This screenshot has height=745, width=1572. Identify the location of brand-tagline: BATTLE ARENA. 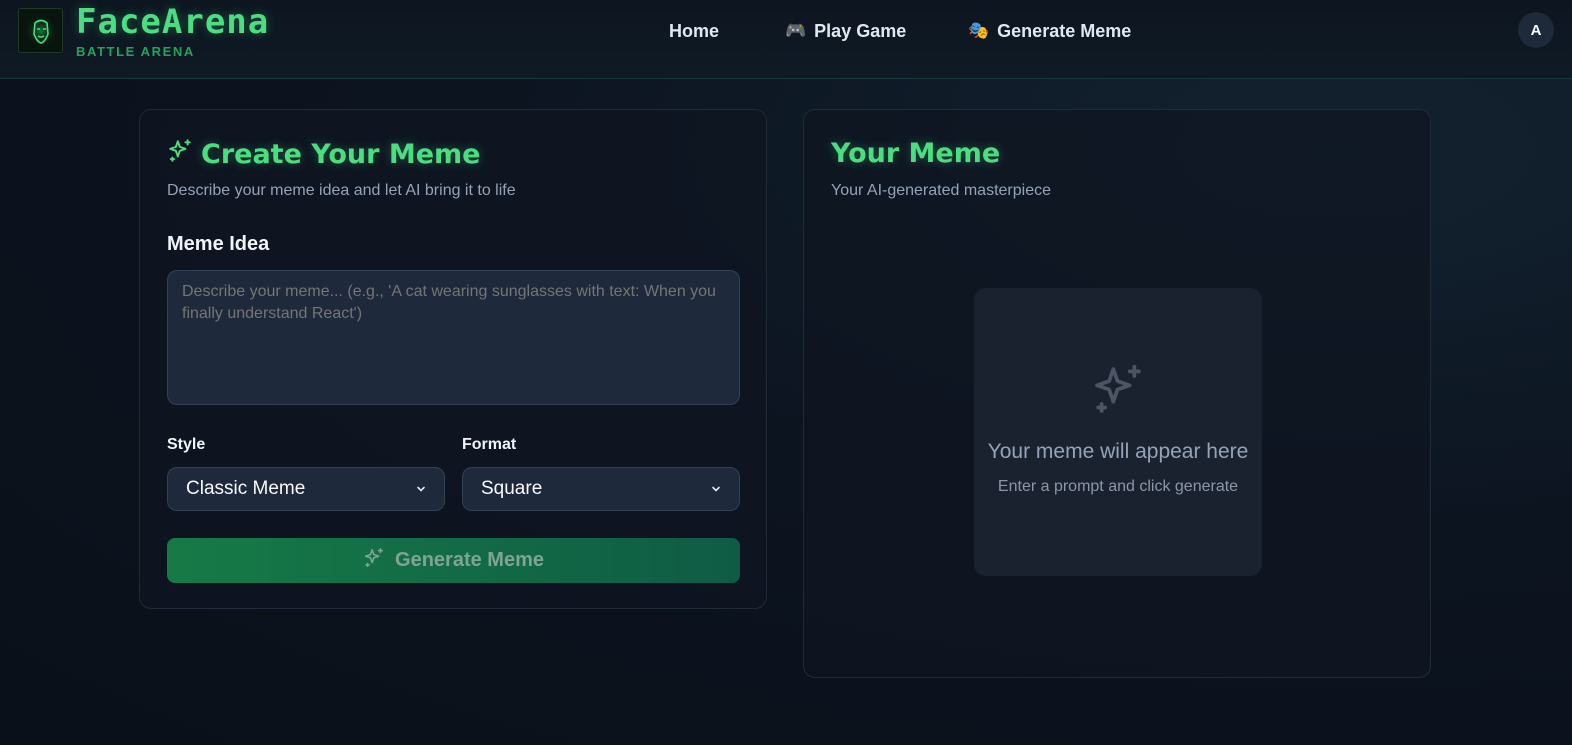
(135, 51).